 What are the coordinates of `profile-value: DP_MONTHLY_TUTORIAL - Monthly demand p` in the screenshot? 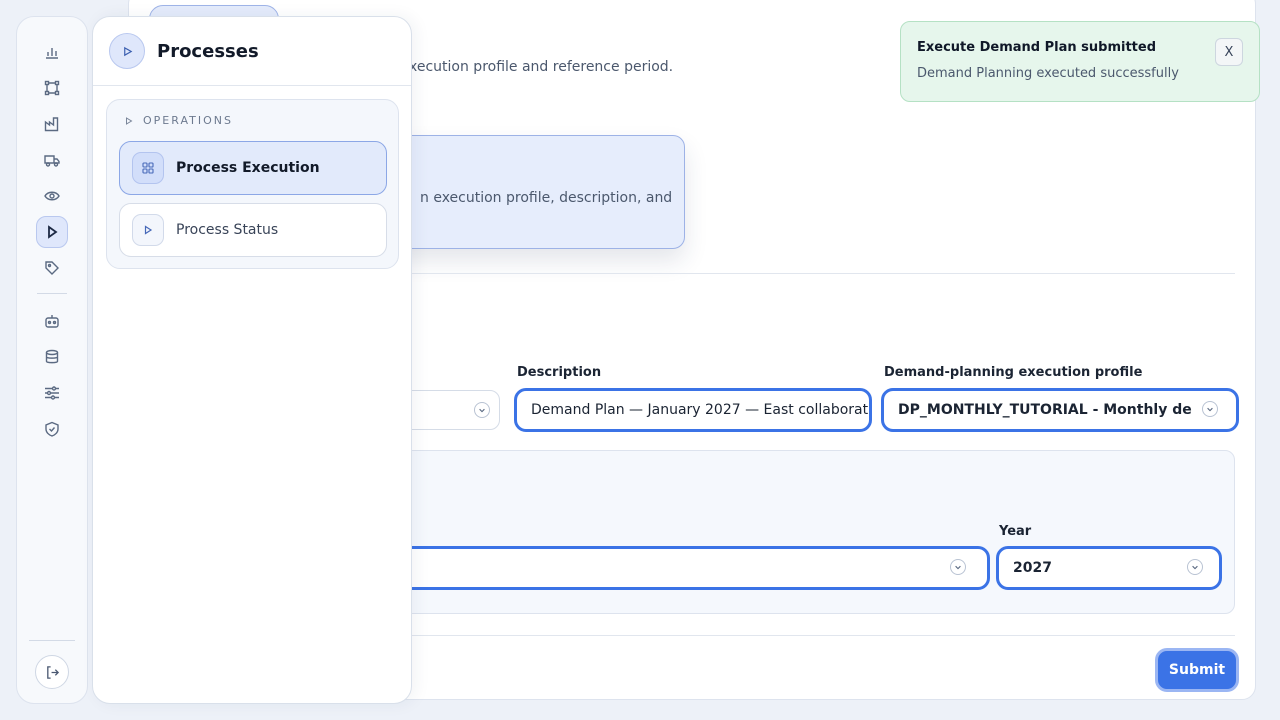 It's located at (1045, 410).